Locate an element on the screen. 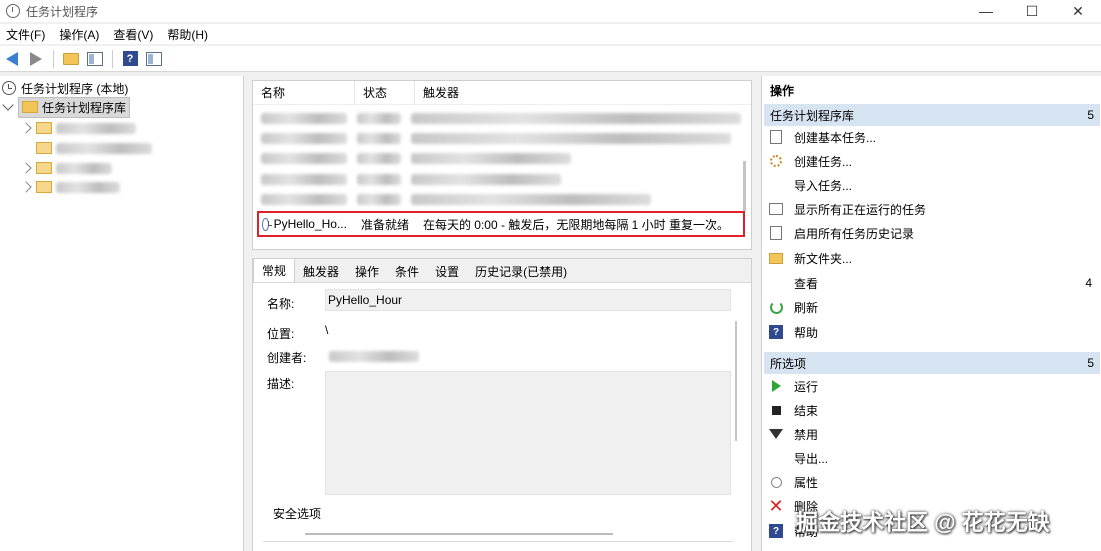 This screenshot has height=551, width=1101. watermark: 掘金技术社区 @ 花花无缺 is located at coordinates (923, 522).